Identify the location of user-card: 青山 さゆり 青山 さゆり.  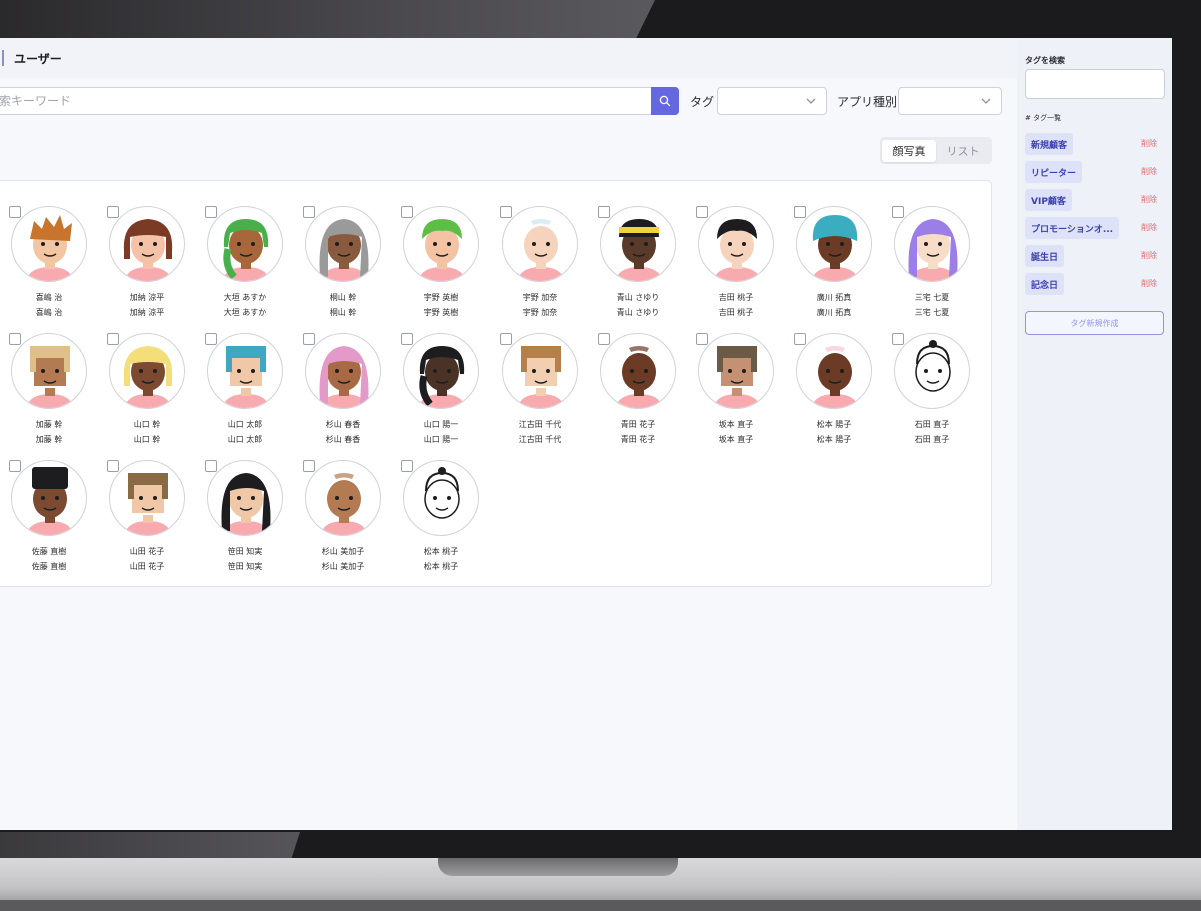
(647, 266).